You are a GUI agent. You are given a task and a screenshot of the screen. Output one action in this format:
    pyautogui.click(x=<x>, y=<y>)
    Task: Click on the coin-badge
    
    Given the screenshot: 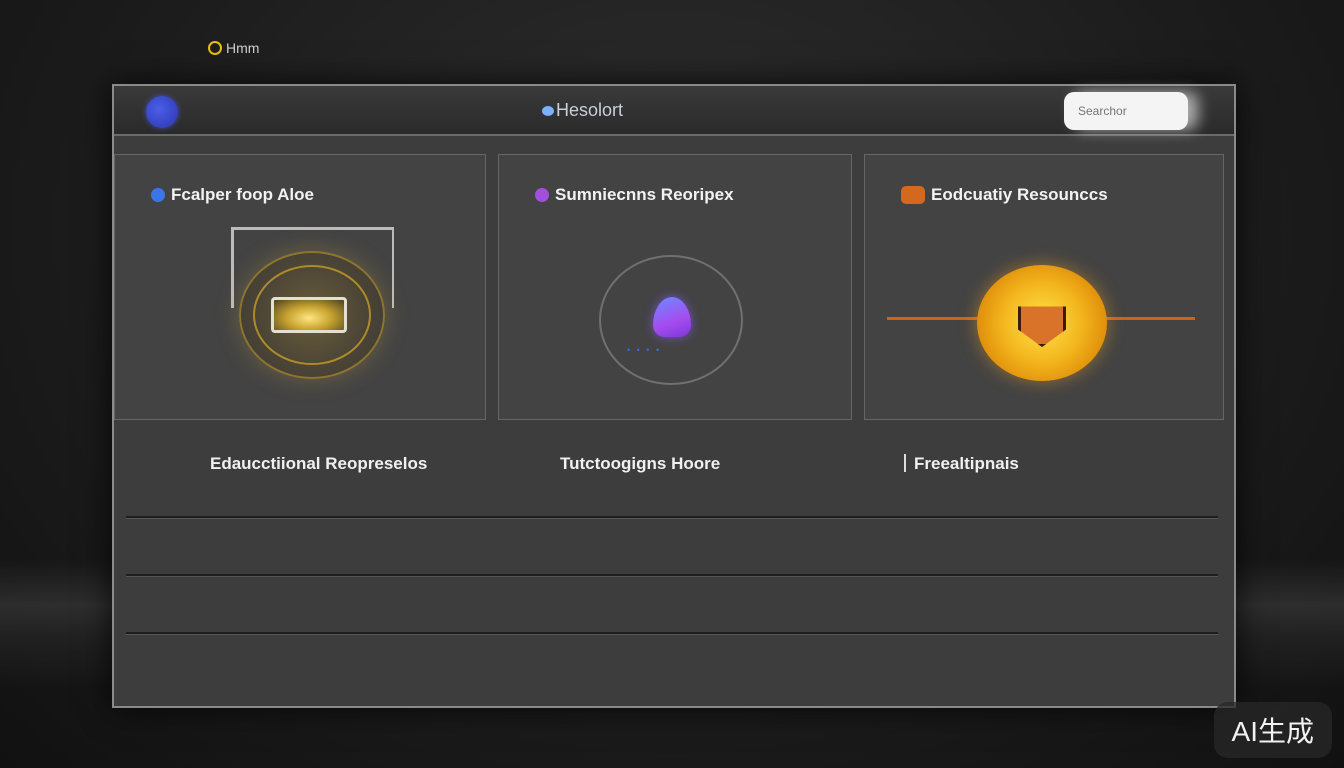 What is the action you would take?
    pyautogui.click(x=1042, y=323)
    